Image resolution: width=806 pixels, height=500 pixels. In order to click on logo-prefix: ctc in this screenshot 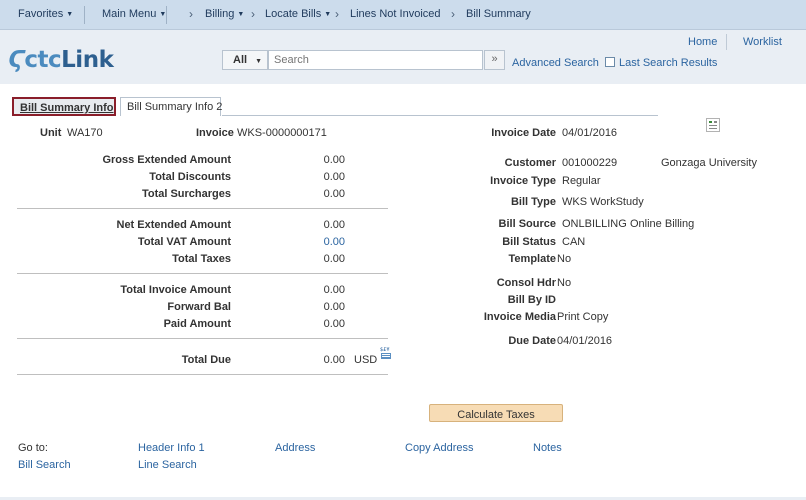, I will do `click(43, 60)`.